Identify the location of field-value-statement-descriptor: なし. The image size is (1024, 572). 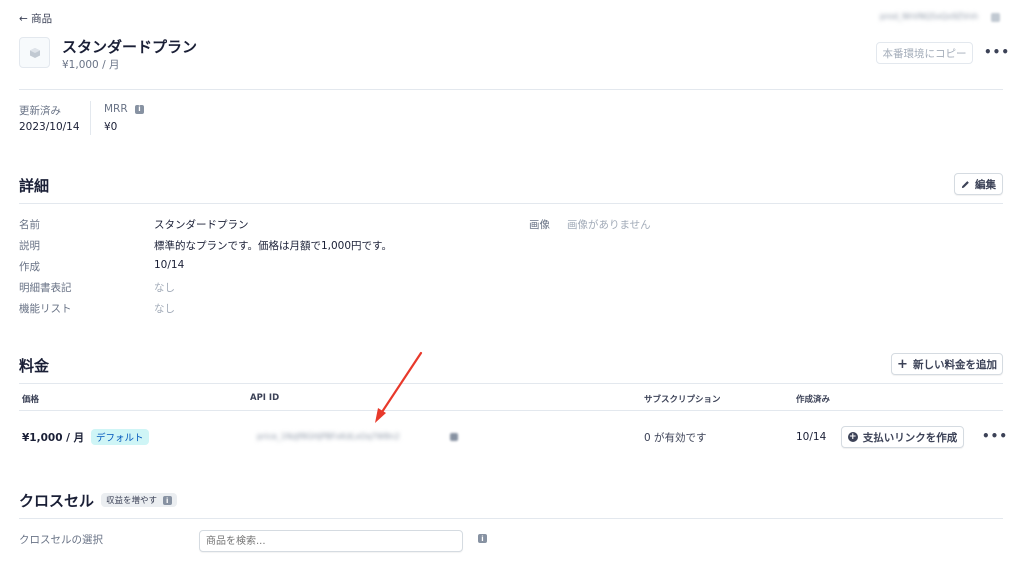
(164, 288).